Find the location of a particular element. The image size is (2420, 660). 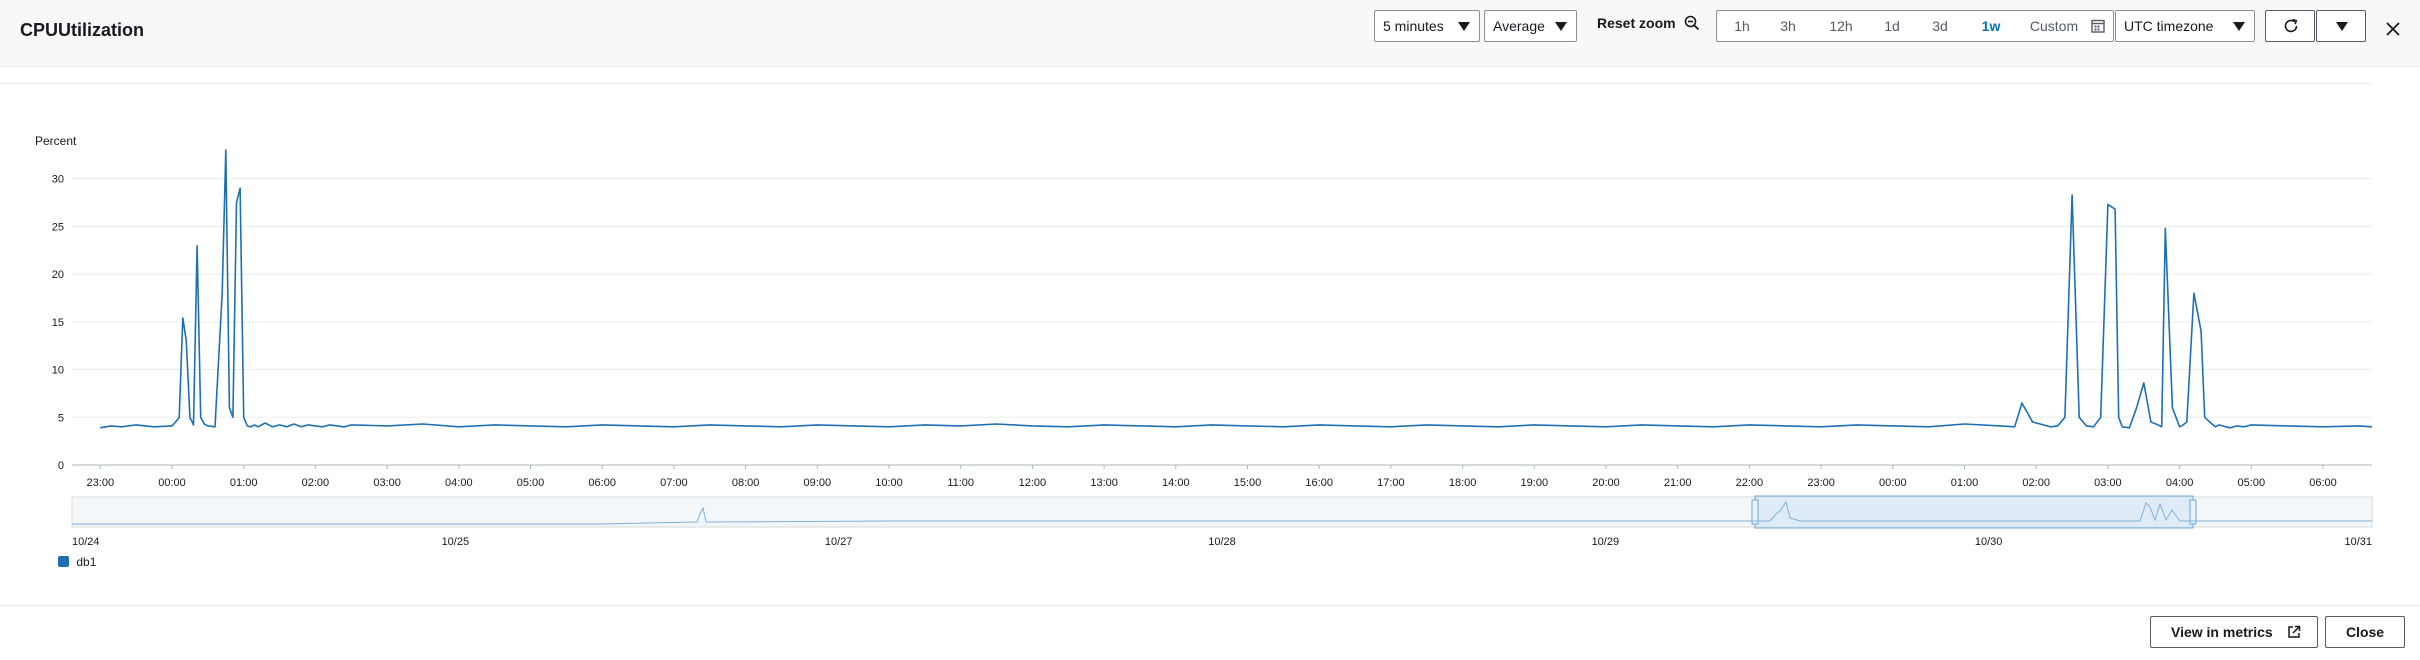

x-tick-label: 19:00 is located at coordinates (1535, 483).